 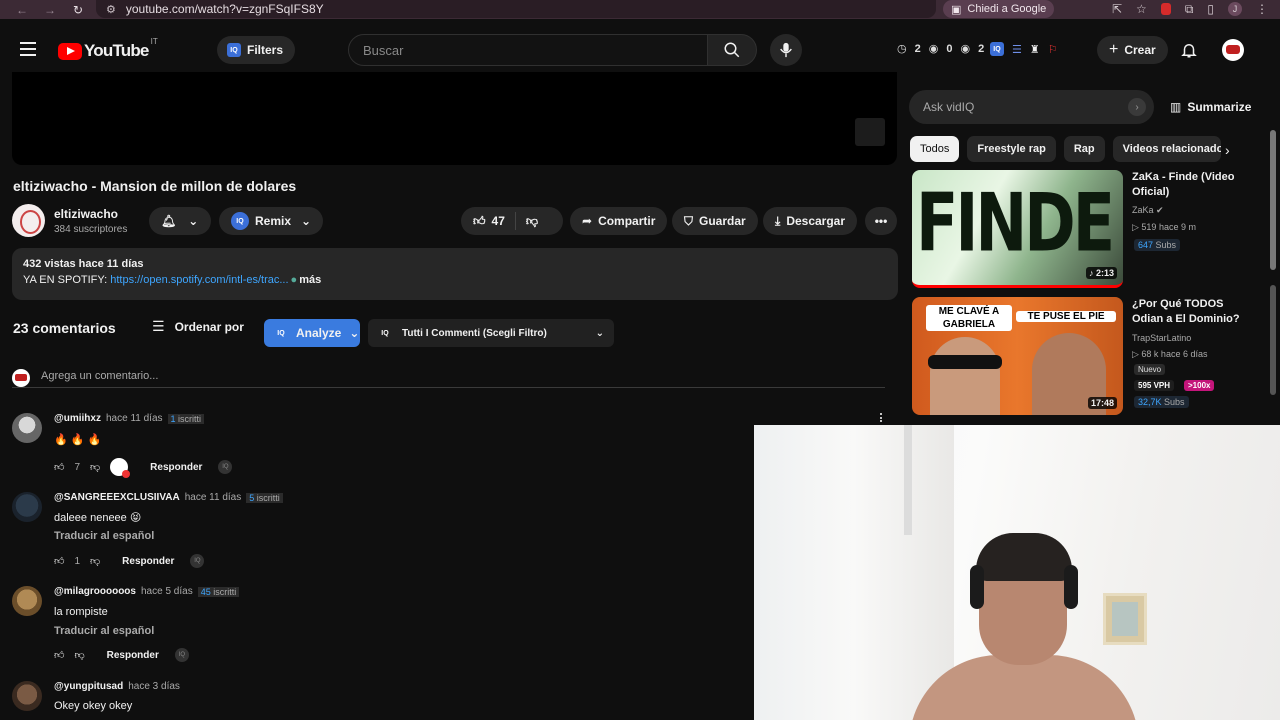 I want to click on video-thumbnail: ME CLAVÉ A GABRIELA TE PUSE EL PIE 17:48, so click(x=1017, y=356).